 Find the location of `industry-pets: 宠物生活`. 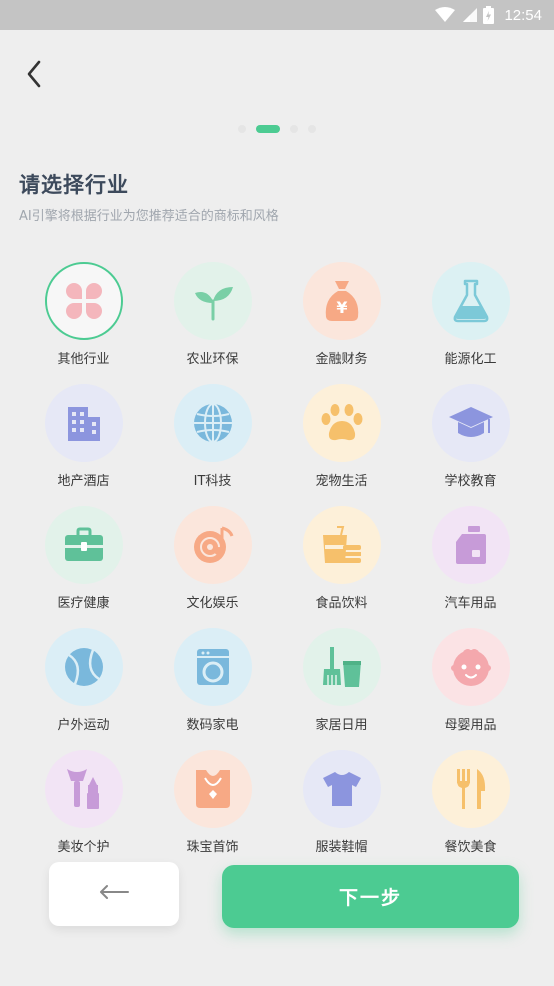

industry-pets: 宠物生活 is located at coordinates (341, 445).